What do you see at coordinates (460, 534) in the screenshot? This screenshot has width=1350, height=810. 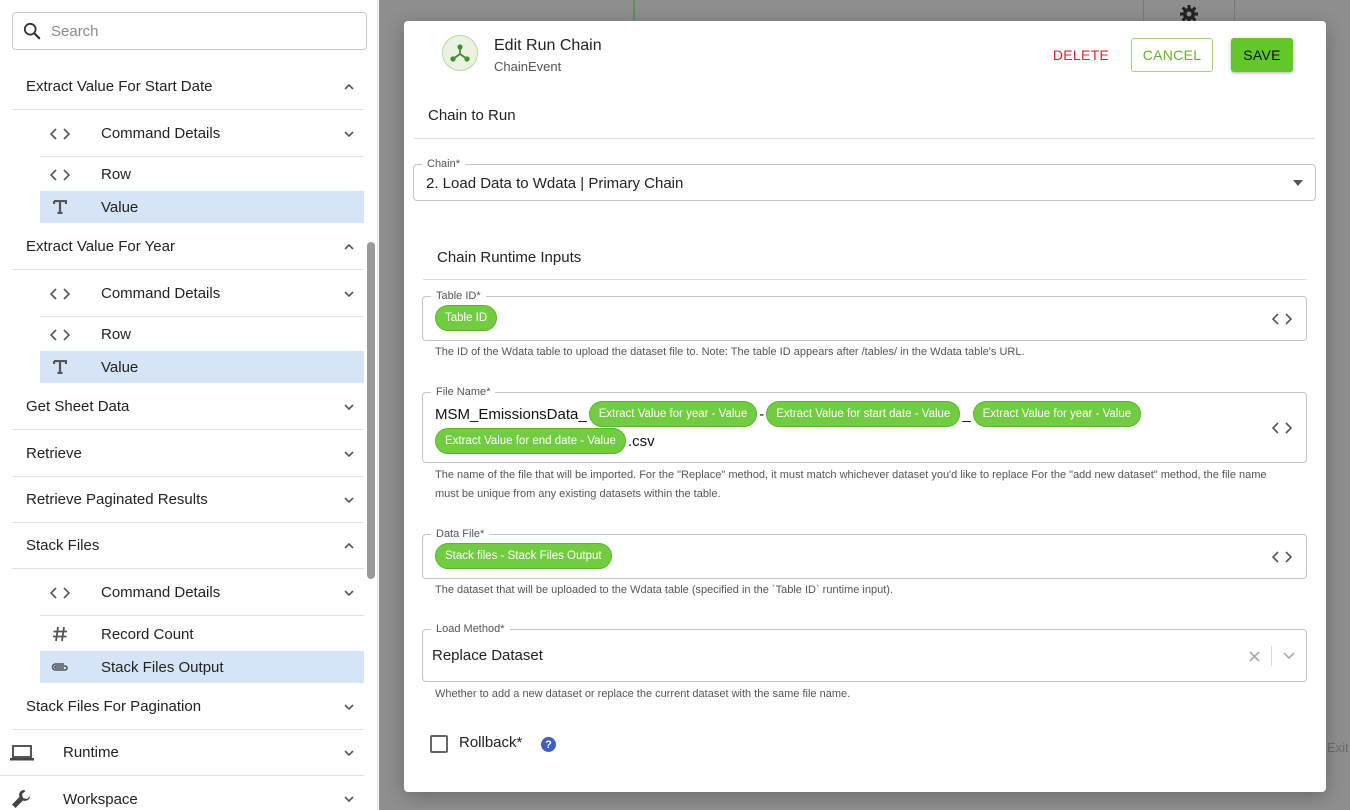 I see `data-file-label: Data File*` at bounding box center [460, 534].